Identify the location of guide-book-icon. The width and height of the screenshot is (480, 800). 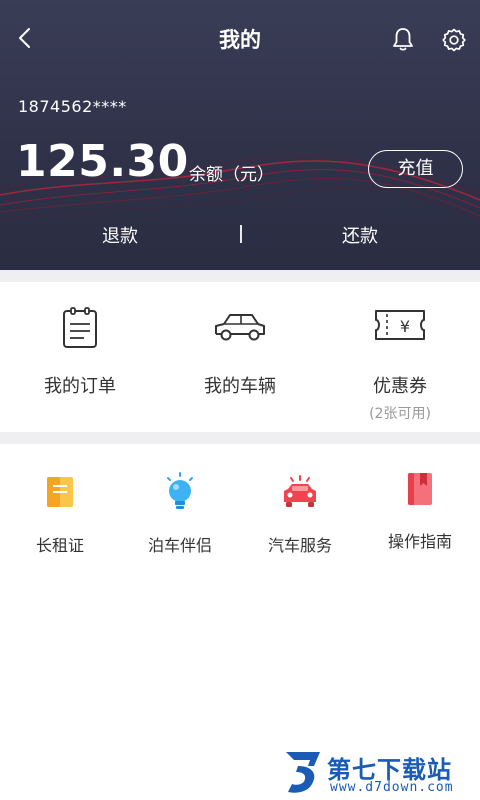
(420, 489).